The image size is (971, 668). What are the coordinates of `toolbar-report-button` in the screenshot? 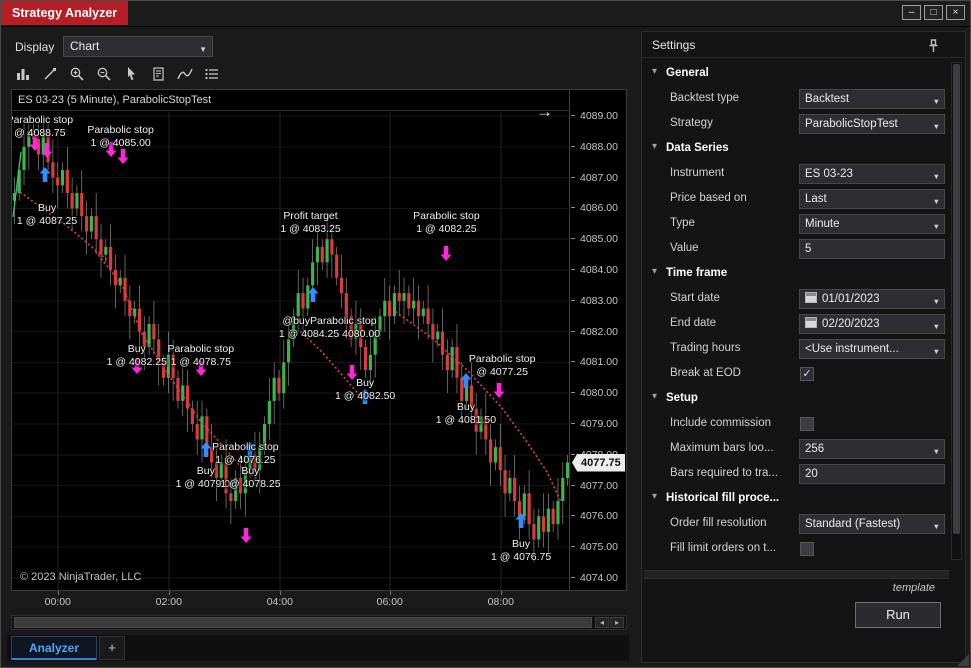 It's located at (158, 74).